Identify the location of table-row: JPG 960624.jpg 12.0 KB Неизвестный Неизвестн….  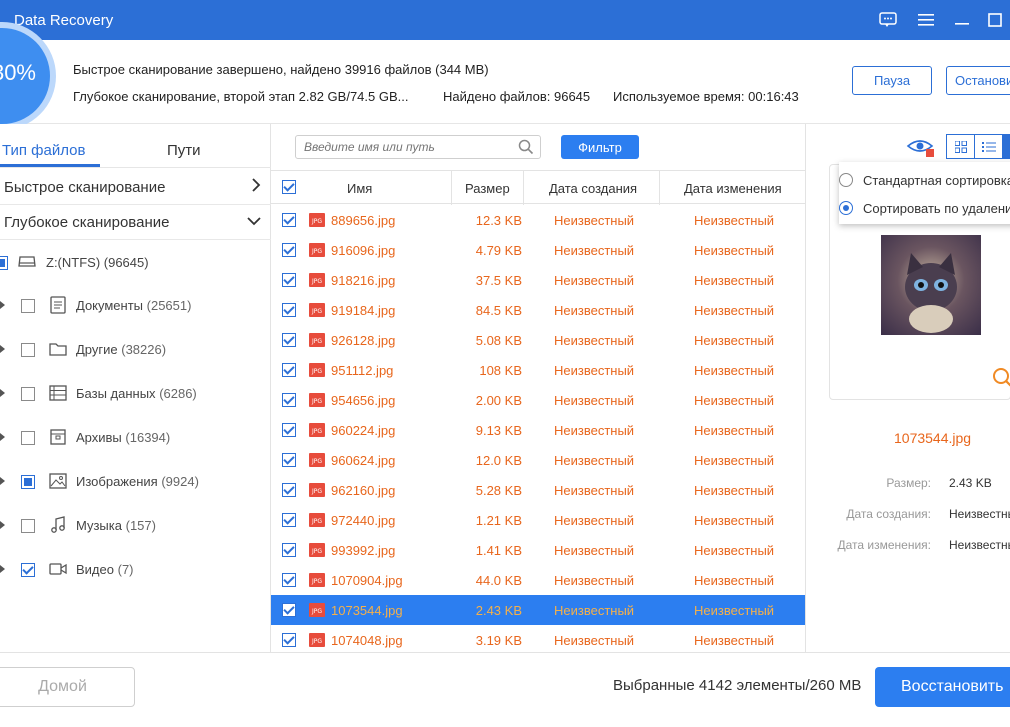
(538, 460).